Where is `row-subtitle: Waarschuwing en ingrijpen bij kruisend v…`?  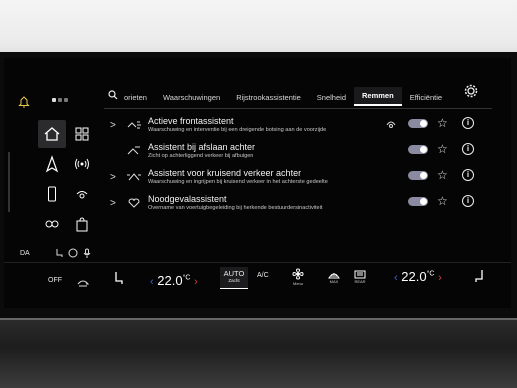
row-subtitle: Waarschuwing en ingrijpen bij kruisend v… is located at coordinates (238, 182).